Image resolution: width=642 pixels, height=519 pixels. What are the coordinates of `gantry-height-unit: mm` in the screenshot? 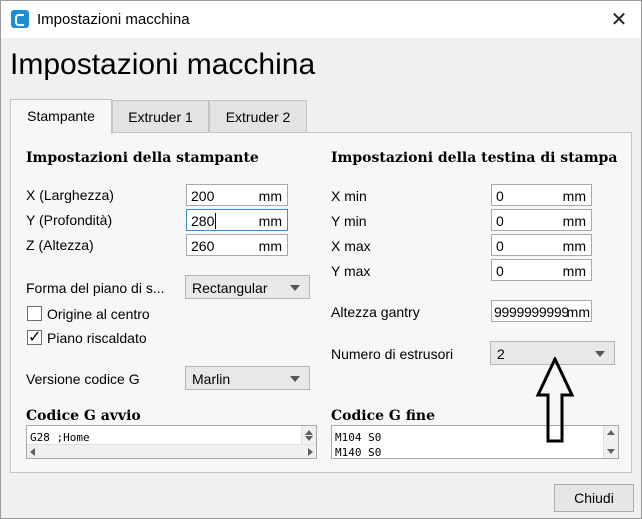 It's located at (578, 312).